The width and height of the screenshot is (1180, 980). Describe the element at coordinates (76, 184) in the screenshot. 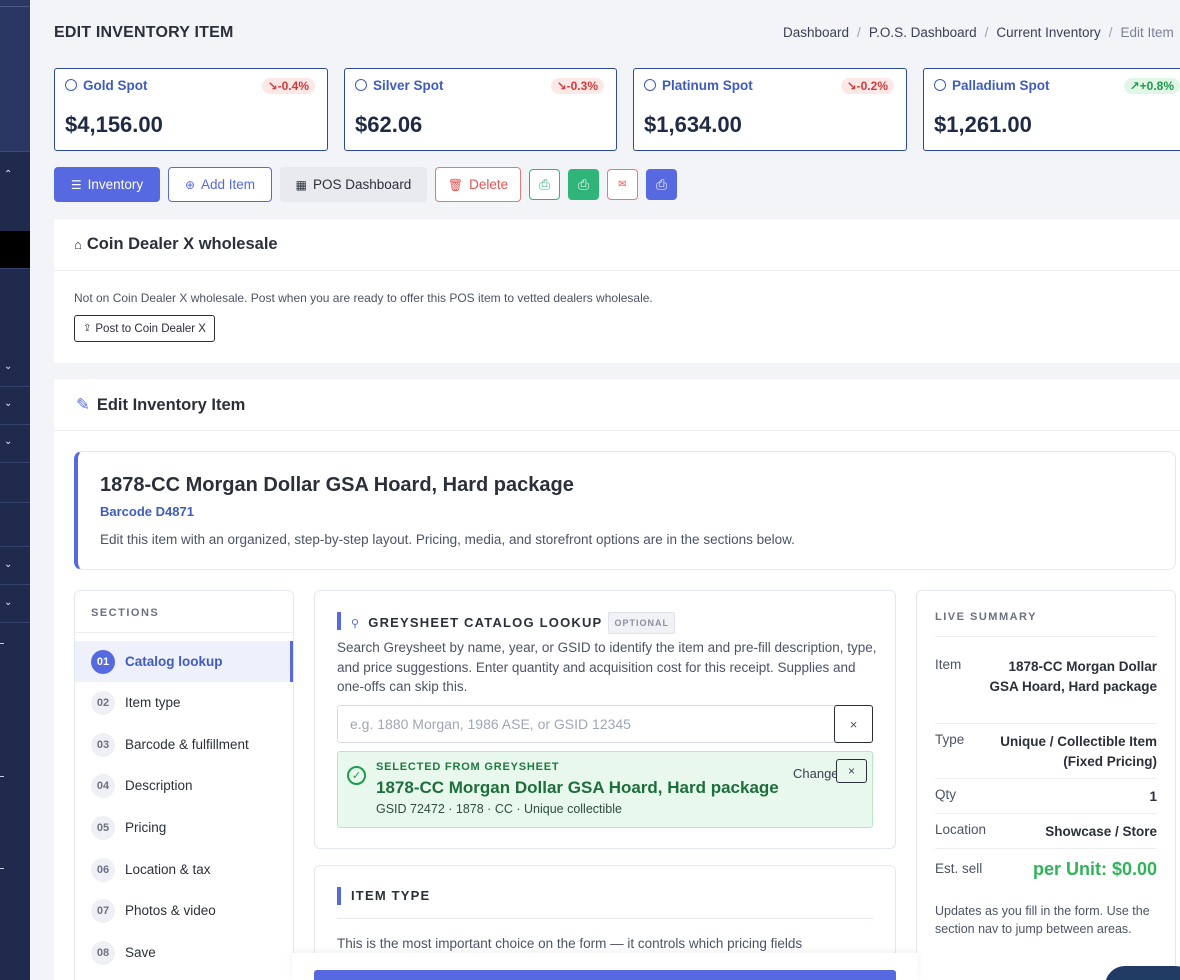

I see `list-icon: ☰` at that location.